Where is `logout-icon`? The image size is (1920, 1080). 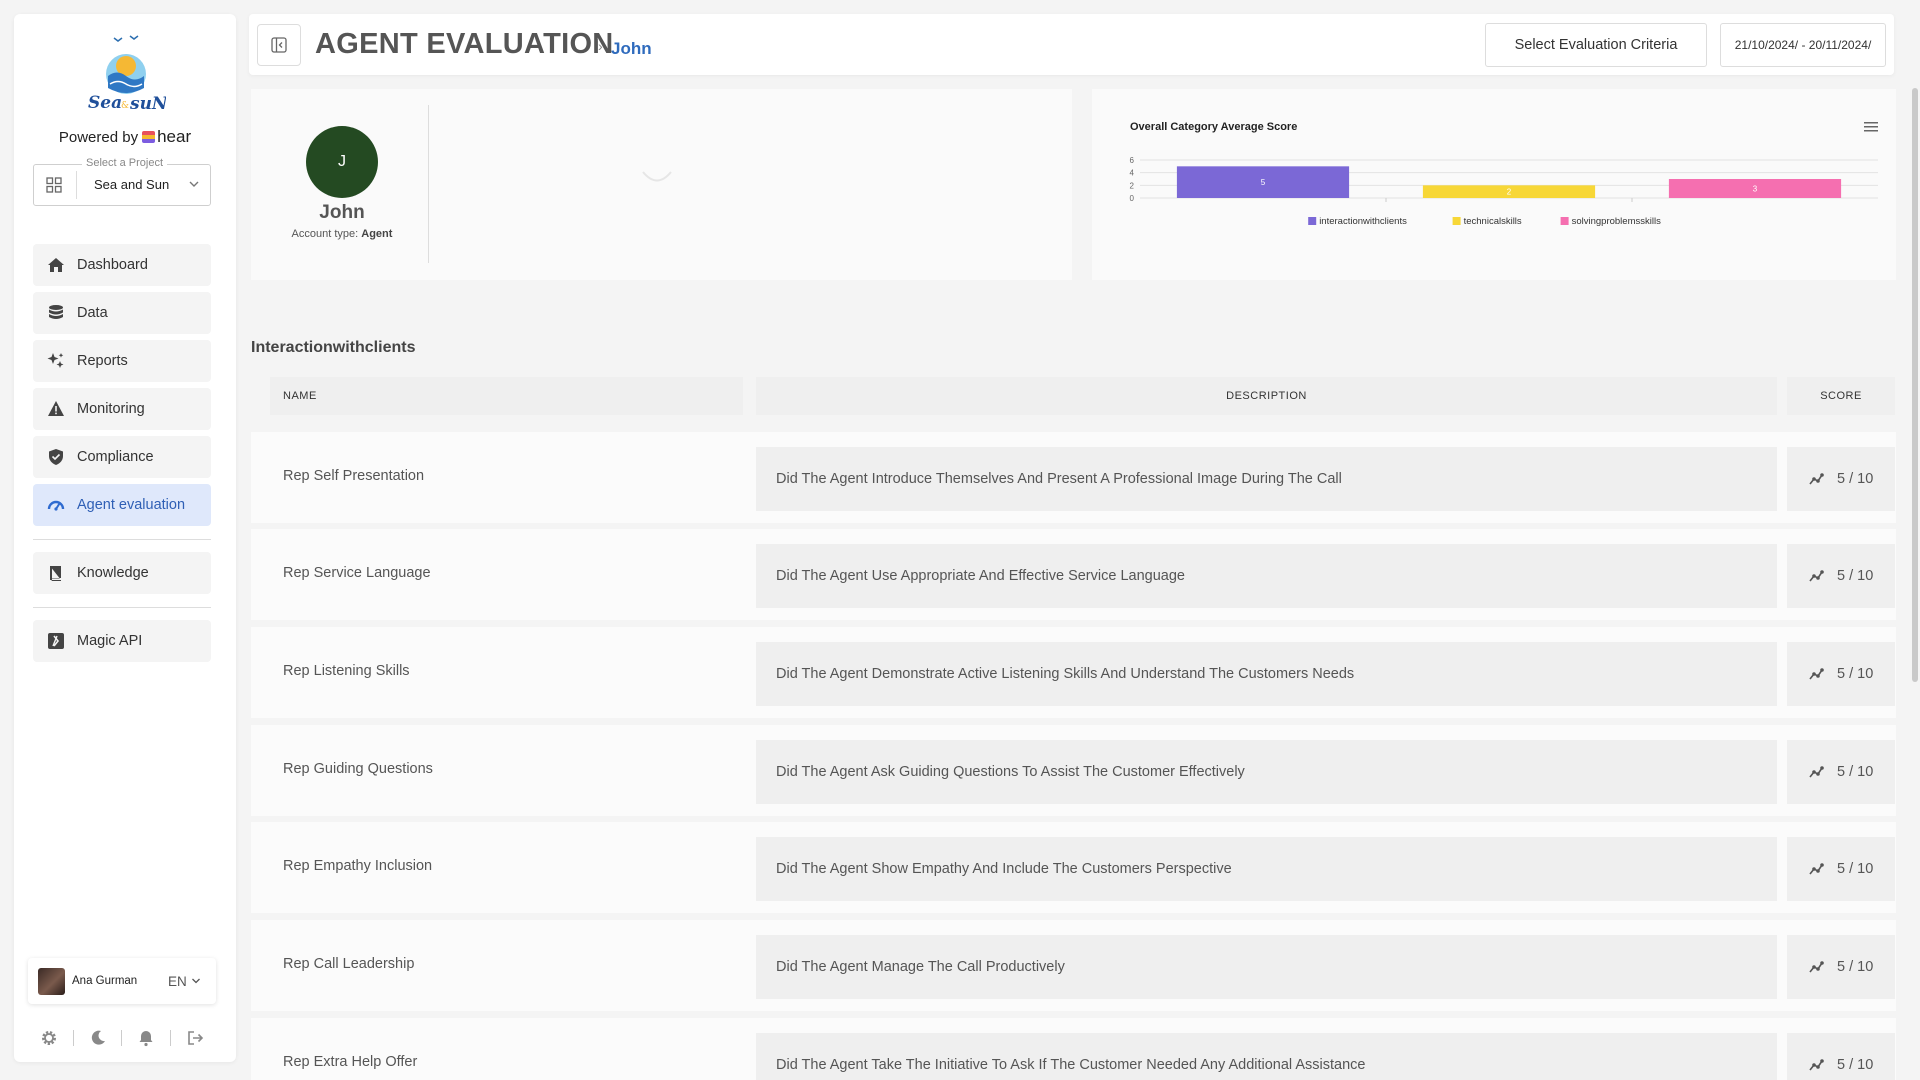
logout-icon is located at coordinates (195, 1038).